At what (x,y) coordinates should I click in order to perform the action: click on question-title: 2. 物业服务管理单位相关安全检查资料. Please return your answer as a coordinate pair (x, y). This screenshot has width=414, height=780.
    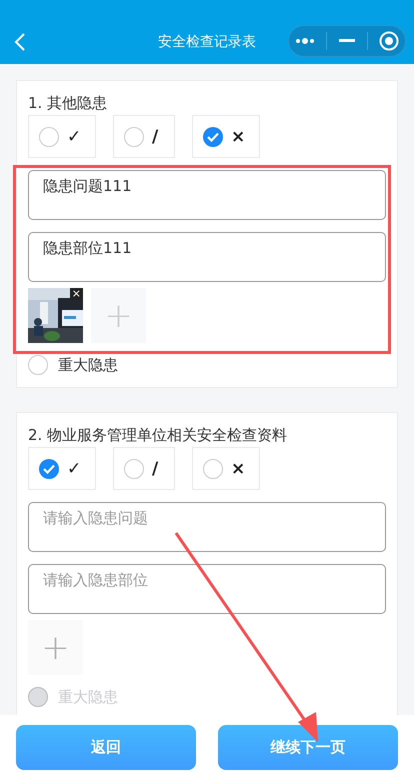
    Looking at the image, I should click on (158, 435).